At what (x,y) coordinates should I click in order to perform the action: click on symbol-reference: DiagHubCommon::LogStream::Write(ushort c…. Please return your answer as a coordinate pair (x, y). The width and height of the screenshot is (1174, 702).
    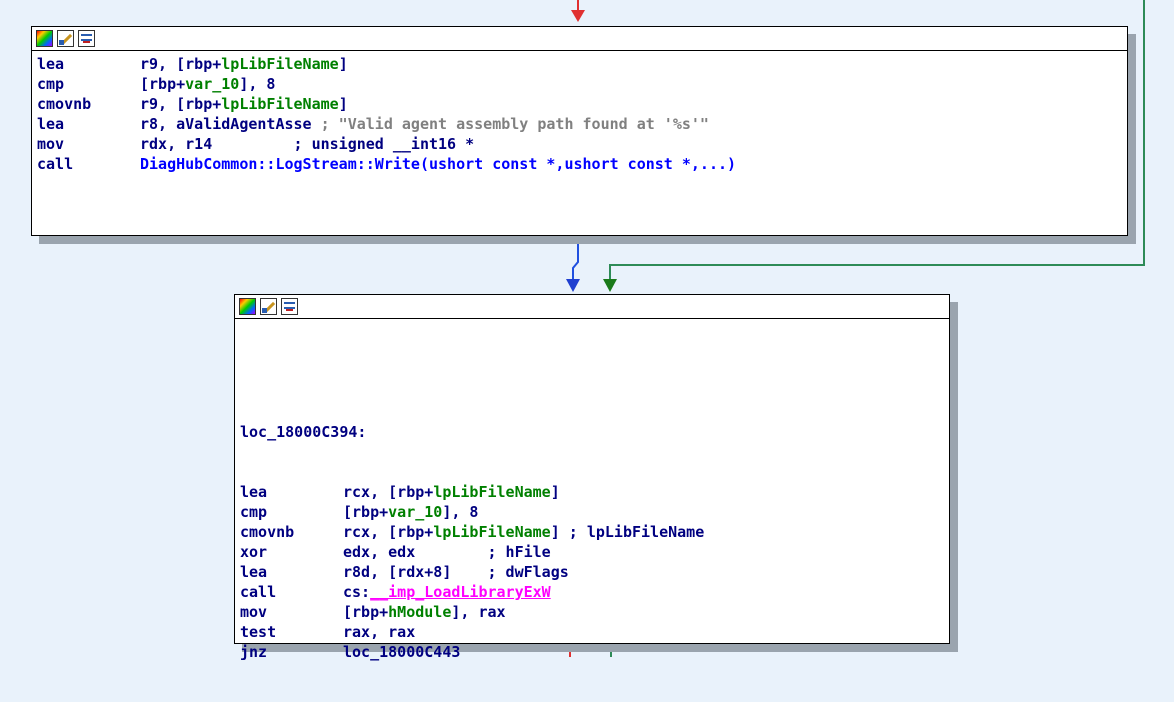
    Looking at the image, I should click on (438, 164).